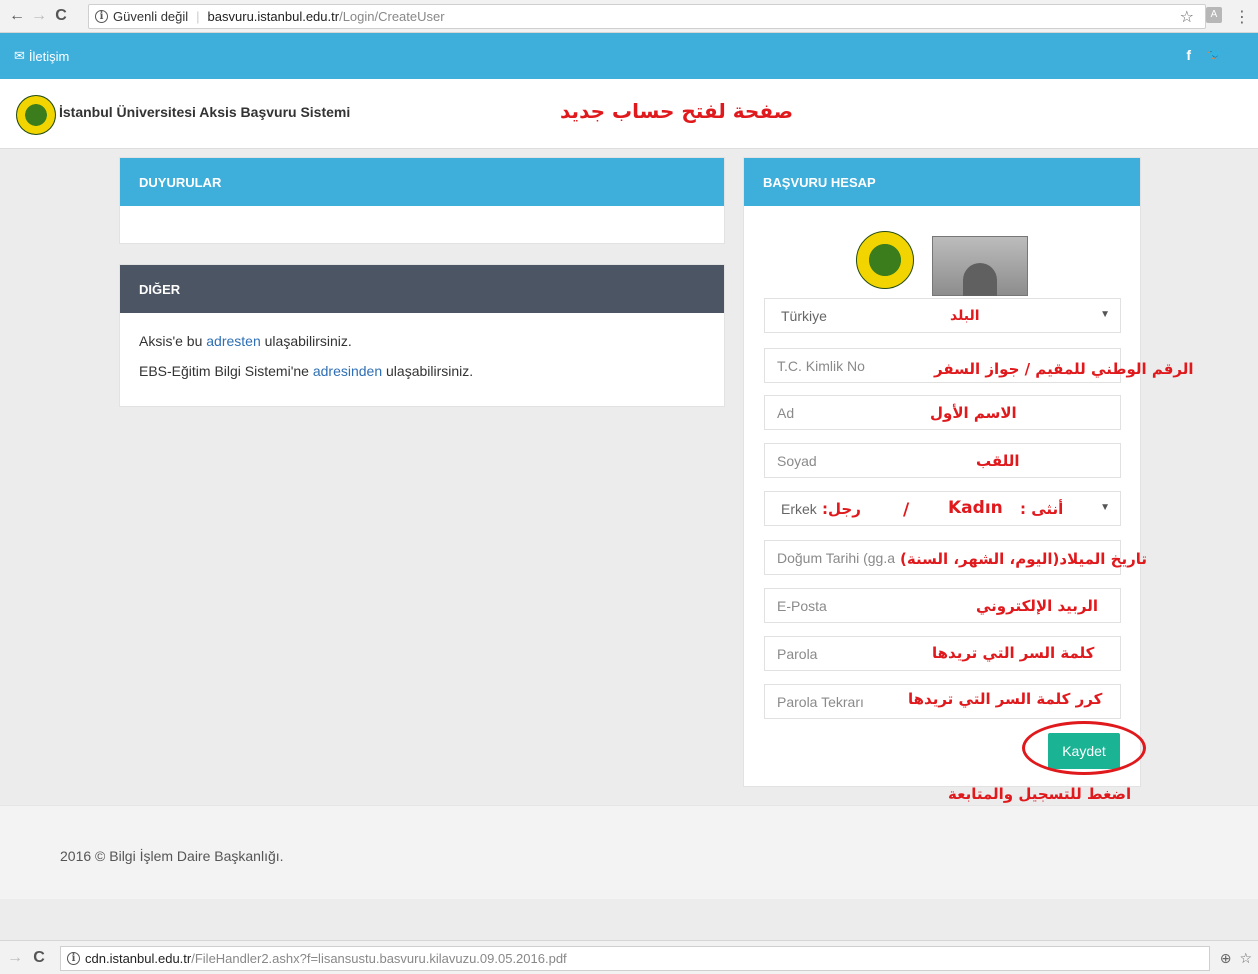 This screenshot has width=1258, height=974. I want to click on aksis-info: Aksis'e bu adresten ulaşabilirsiniz., so click(245, 341).